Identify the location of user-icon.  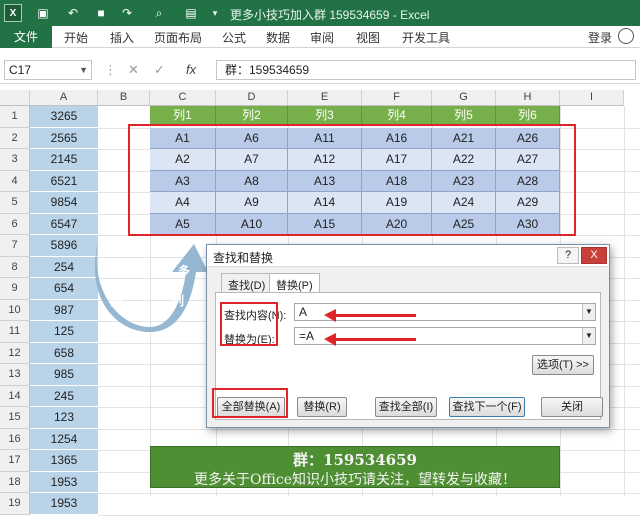
(626, 36).